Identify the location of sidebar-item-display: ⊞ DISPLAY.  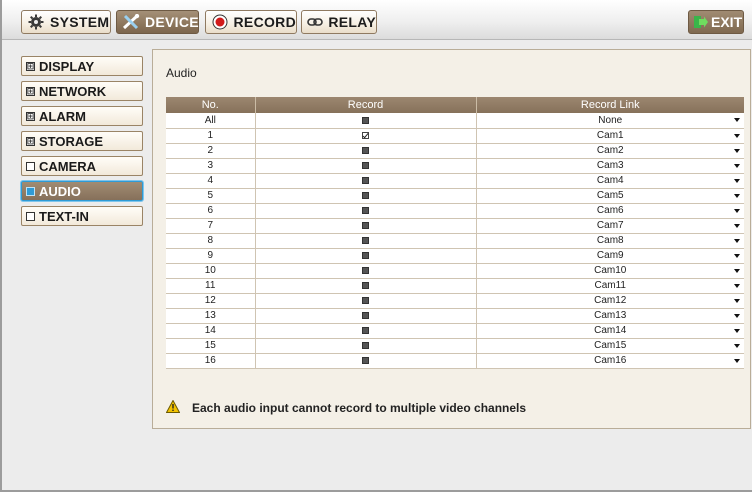
(82, 66).